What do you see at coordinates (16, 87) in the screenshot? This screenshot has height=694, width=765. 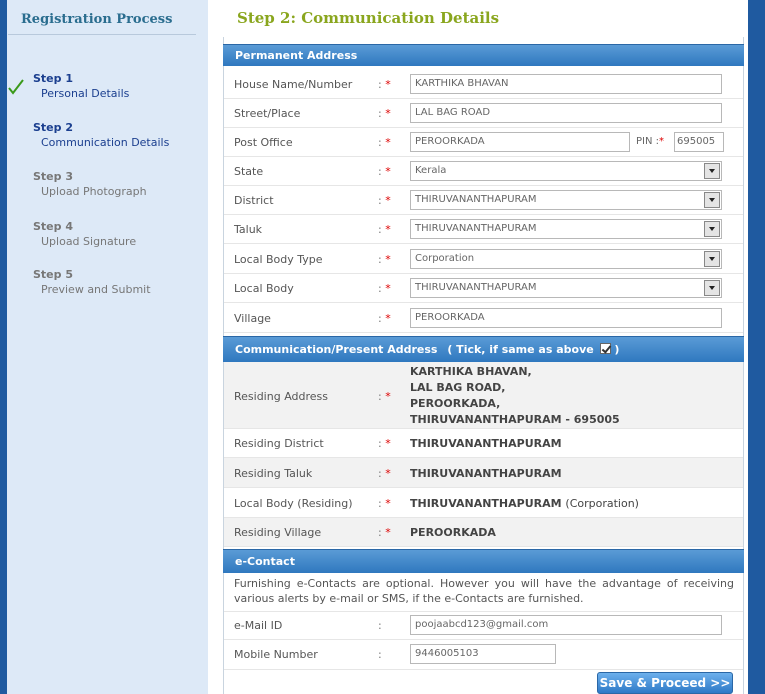 I see `check-icon` at bounding box center [16, 87].